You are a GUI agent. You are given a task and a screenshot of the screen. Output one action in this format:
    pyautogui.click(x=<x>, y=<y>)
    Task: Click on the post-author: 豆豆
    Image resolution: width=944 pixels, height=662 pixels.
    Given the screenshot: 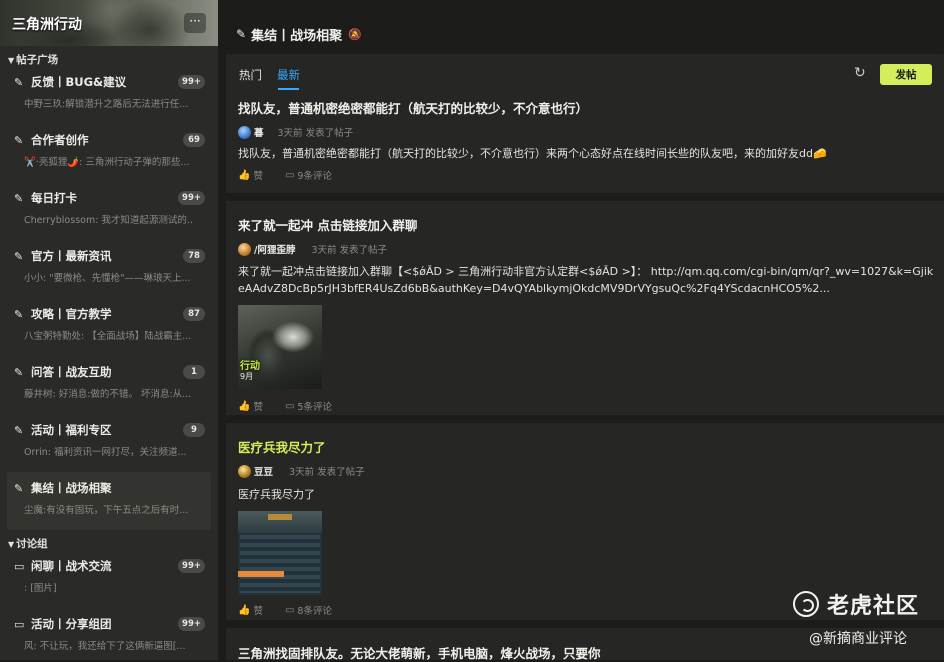 What is the action you would take?
    pyautogui.click(x=263, y=471)
    